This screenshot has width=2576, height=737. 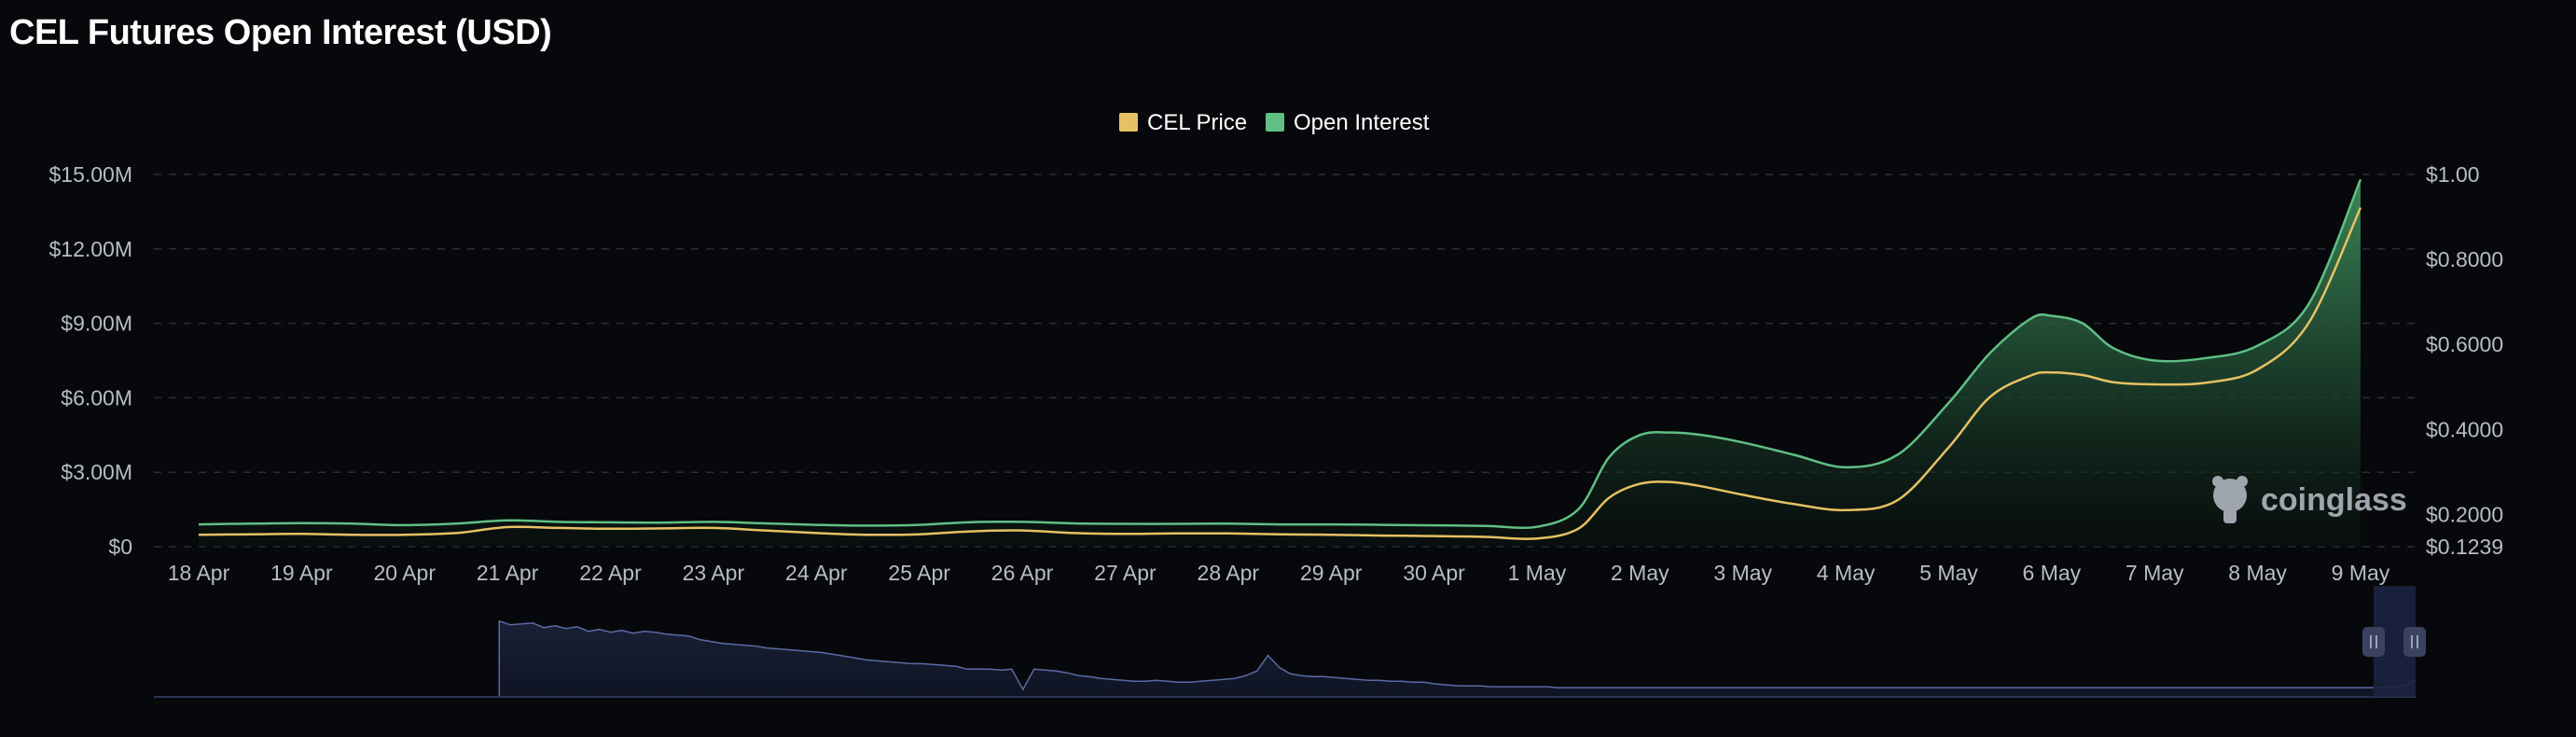 I want to click on navigator, so click(x=1290, y=642).